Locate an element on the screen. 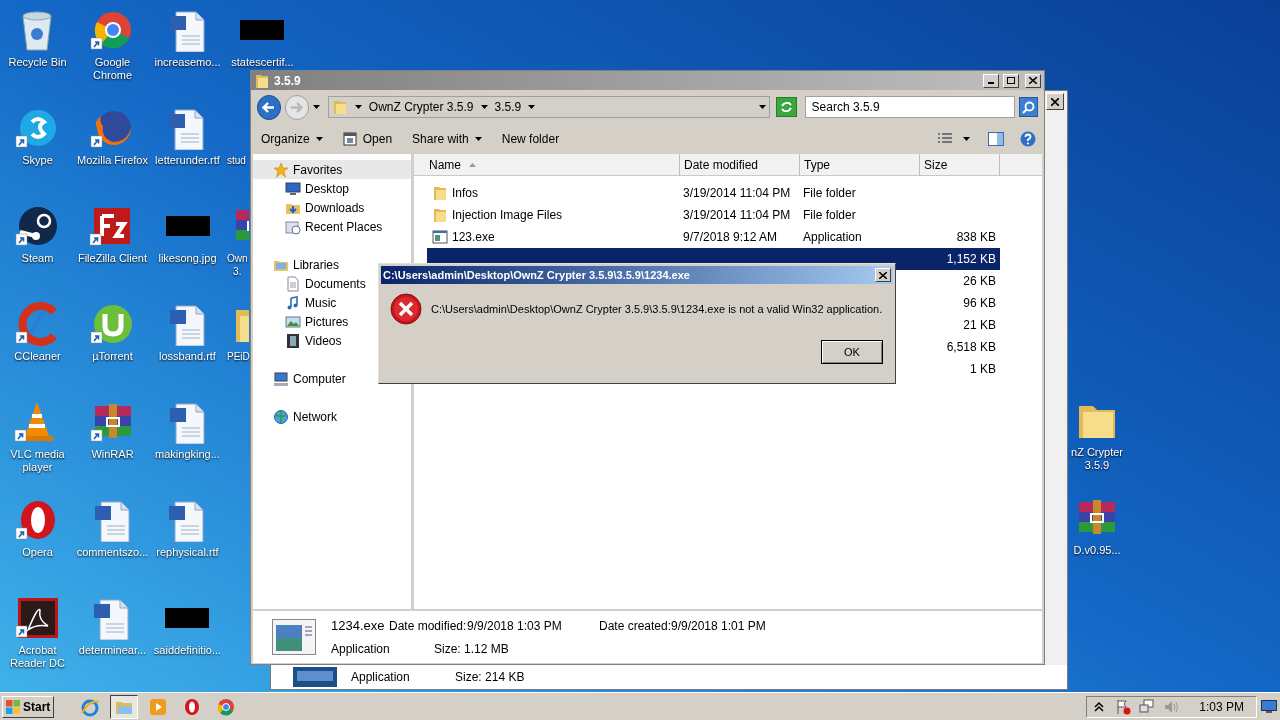  network-icon is located at coordinates (1147, 706).